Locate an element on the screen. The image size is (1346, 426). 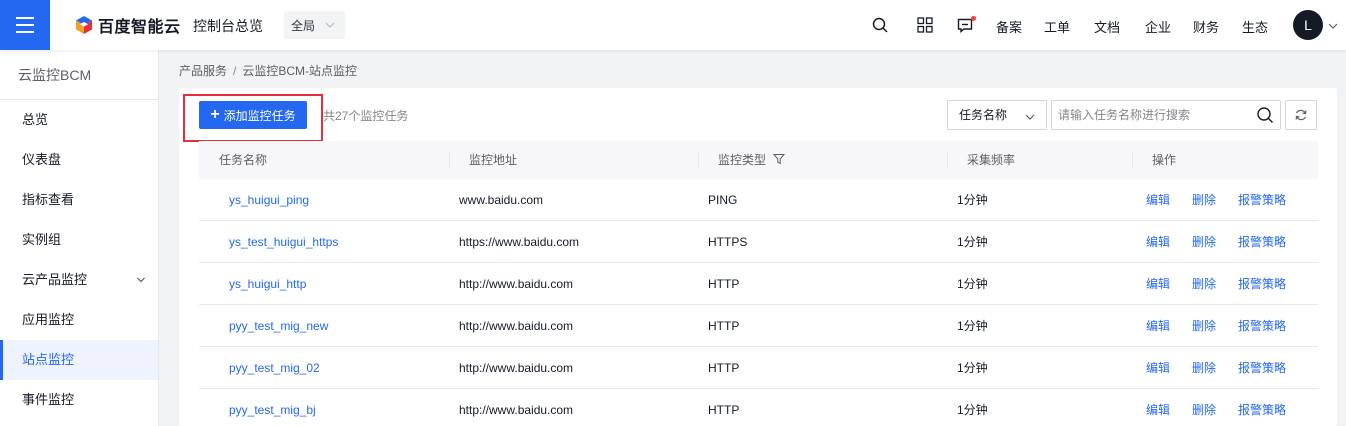
column-header-actions: 操作 is located at coordinates (1225, 160).